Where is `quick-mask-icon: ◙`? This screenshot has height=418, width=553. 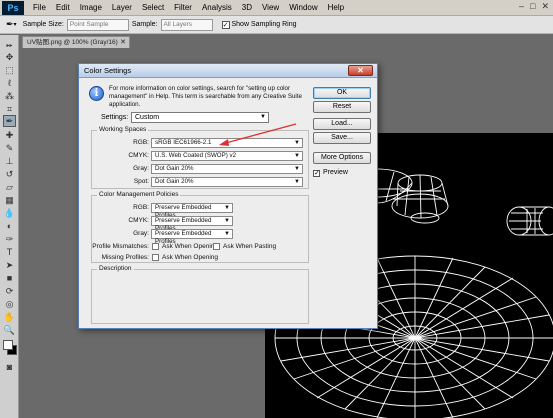 quick-mask-icon: ◙ is located at coordinates (9, 367).